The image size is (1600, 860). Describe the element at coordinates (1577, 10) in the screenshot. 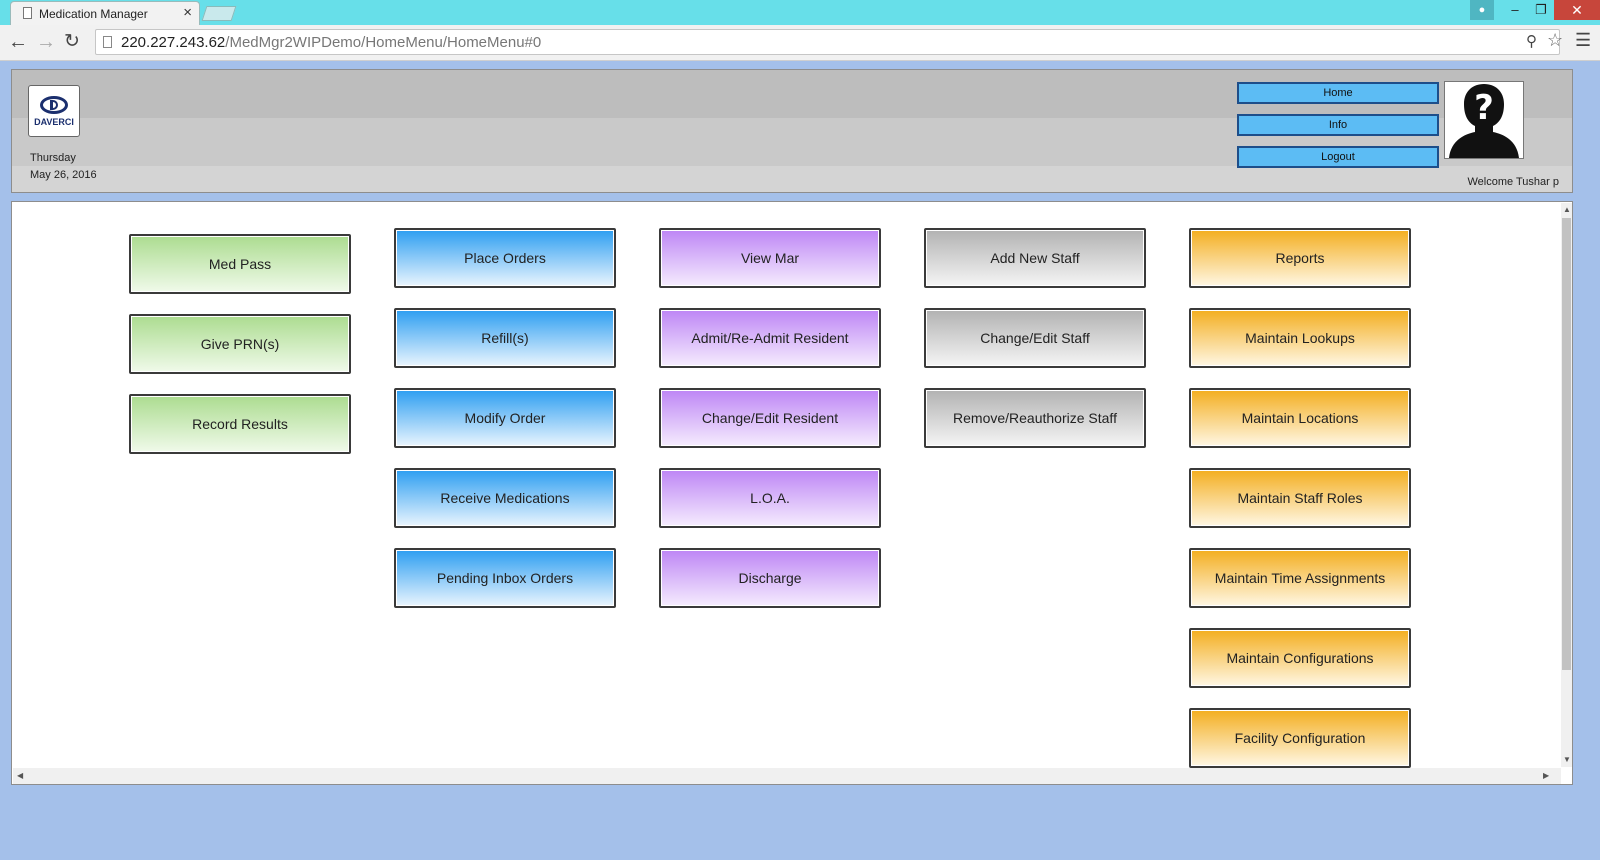

I see `close-window-button: ✕` at that location.